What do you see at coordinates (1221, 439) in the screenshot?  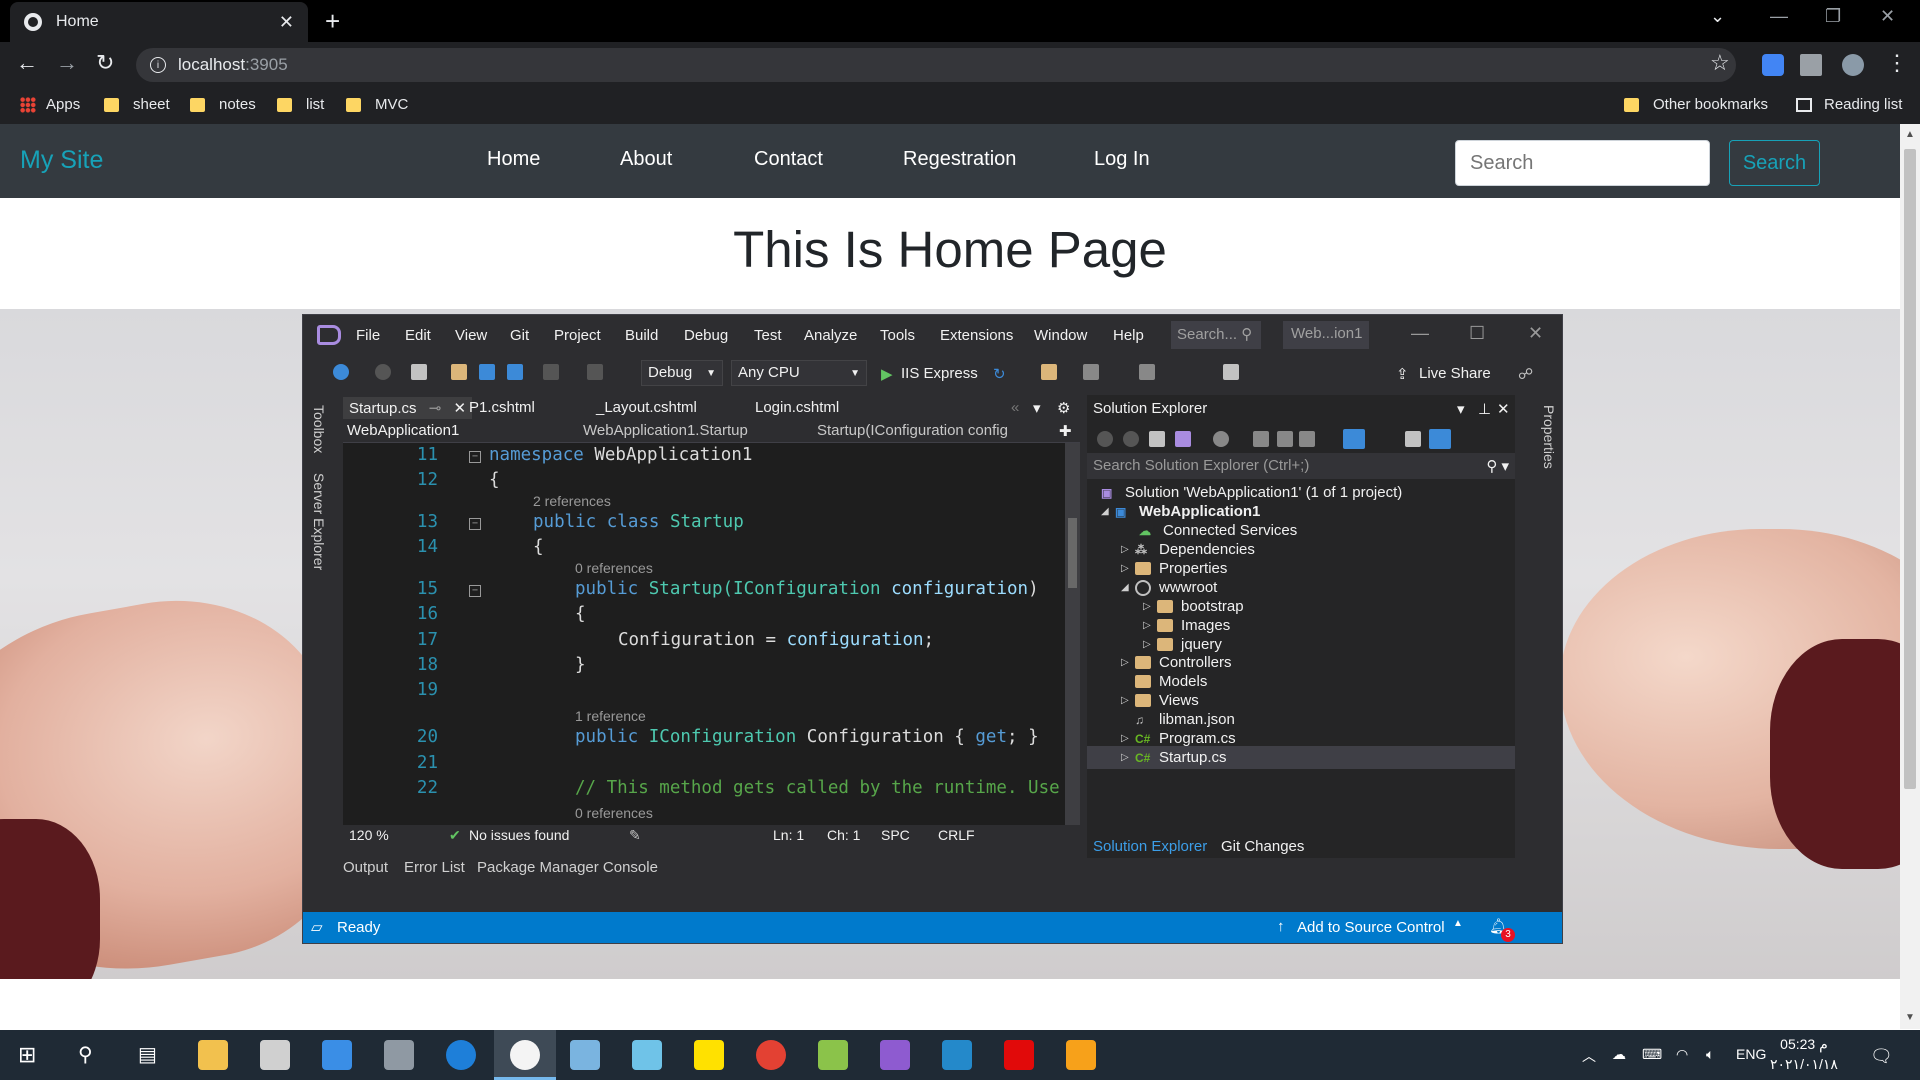 I see `pending-changes-icon` at bounding box center [1221, 439].